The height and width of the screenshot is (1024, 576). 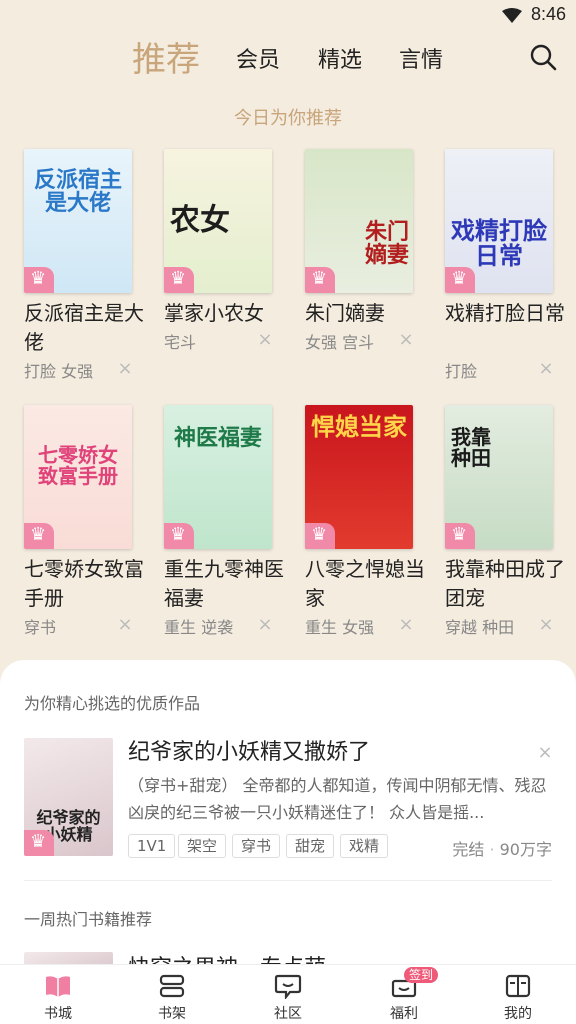 I want to click on book-cover: 悍媳当家, so click(x=359, y=477).